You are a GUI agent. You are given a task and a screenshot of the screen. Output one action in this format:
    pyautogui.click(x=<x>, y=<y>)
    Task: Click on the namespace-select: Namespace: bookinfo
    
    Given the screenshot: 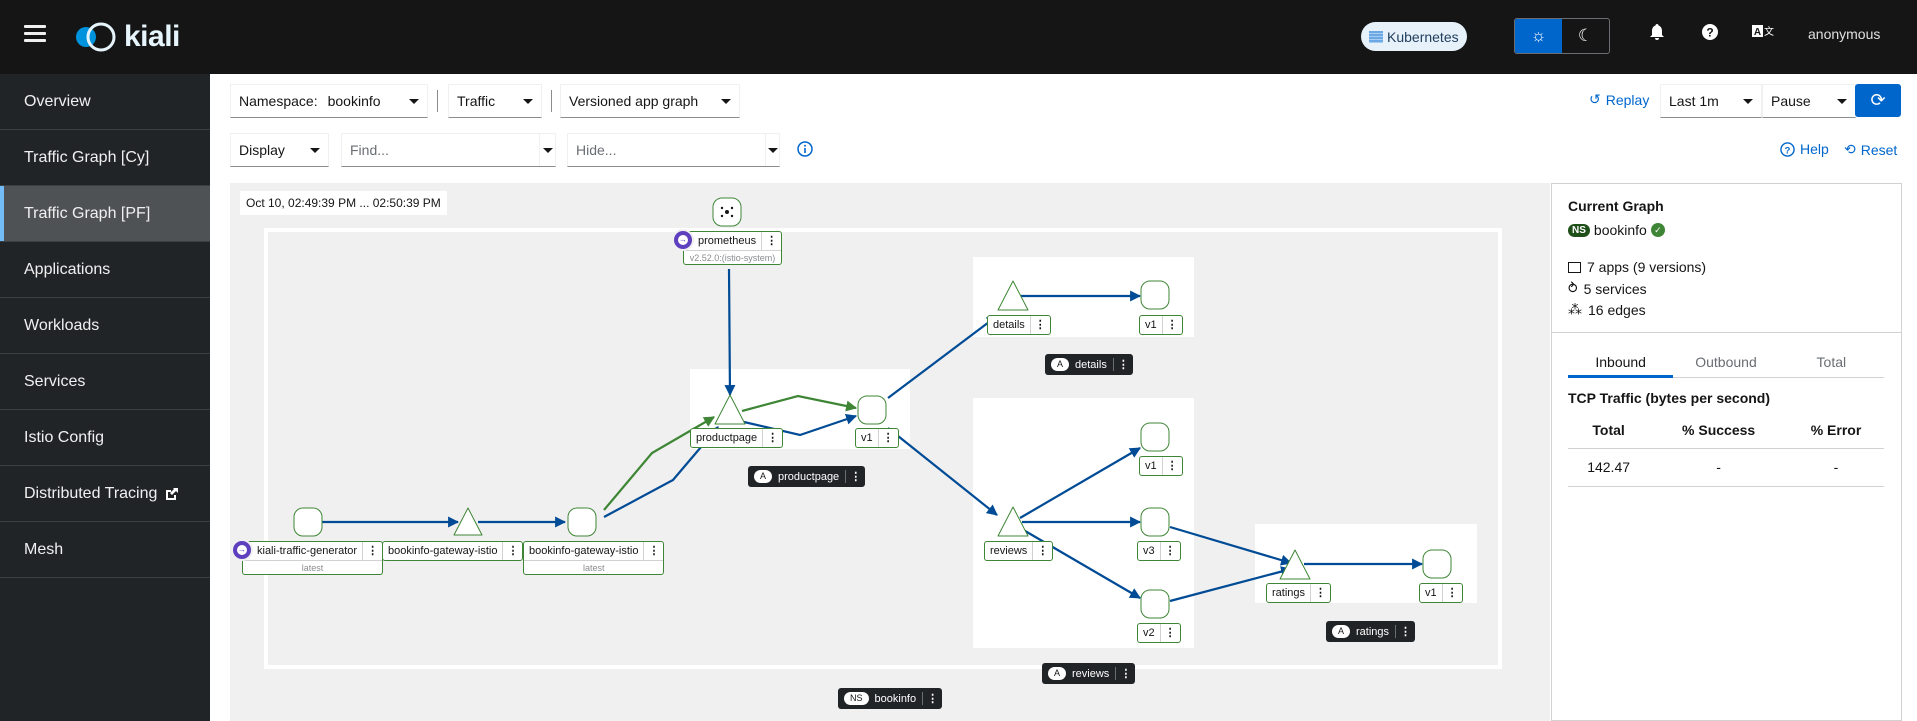 What is the action you would take?
    pyautogui.click(x=329, y=101)
    